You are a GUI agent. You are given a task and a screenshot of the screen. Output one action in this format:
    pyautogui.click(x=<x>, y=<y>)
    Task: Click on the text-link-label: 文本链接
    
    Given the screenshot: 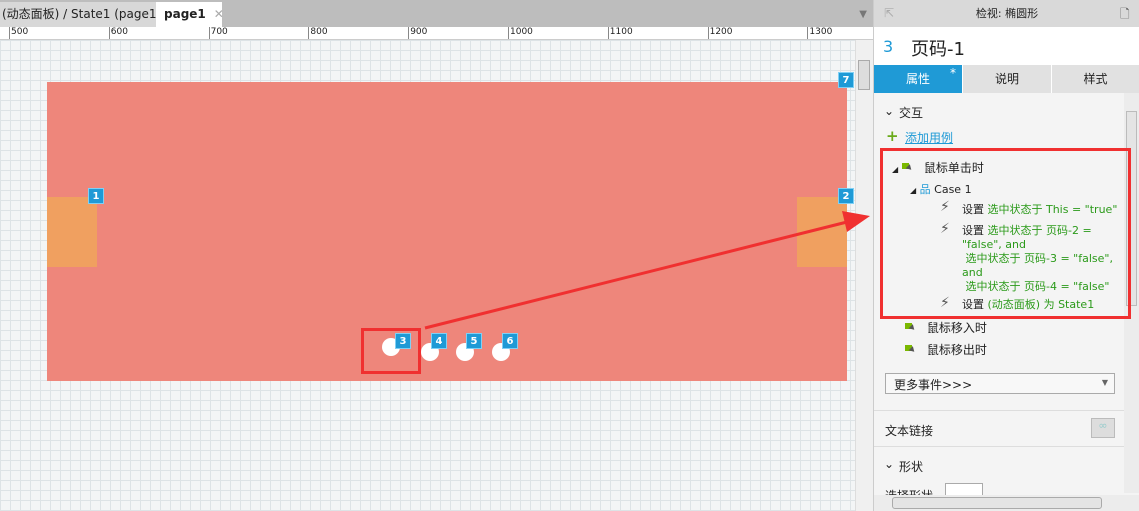 What is the action you would take?
    pyautogui.click(x=909, y=431)
    